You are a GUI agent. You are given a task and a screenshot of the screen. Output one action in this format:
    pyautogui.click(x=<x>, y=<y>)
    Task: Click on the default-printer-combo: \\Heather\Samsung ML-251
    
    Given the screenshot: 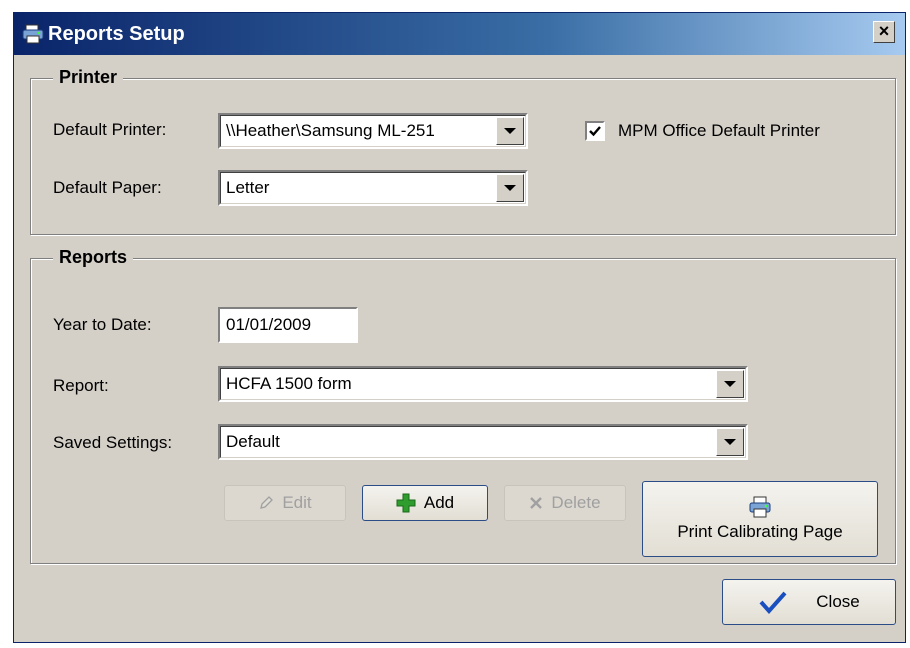 What is the action you would take?
    pyautogui.click(x=373, y=131)
    